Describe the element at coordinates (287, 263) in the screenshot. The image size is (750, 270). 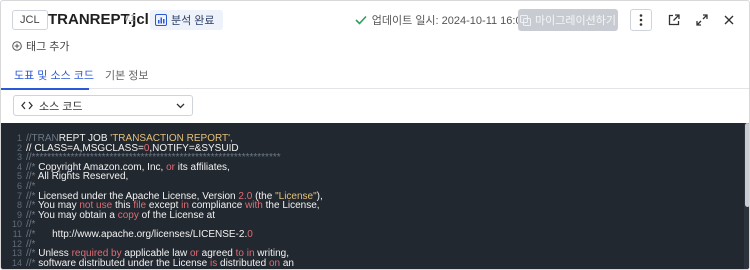
I see `code-token: an` at that location.